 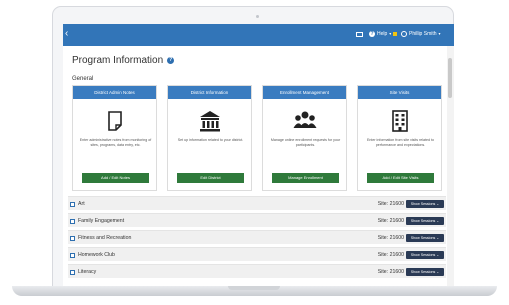 I want to click on program-name: Homework Club, so click(x=92, y=255).